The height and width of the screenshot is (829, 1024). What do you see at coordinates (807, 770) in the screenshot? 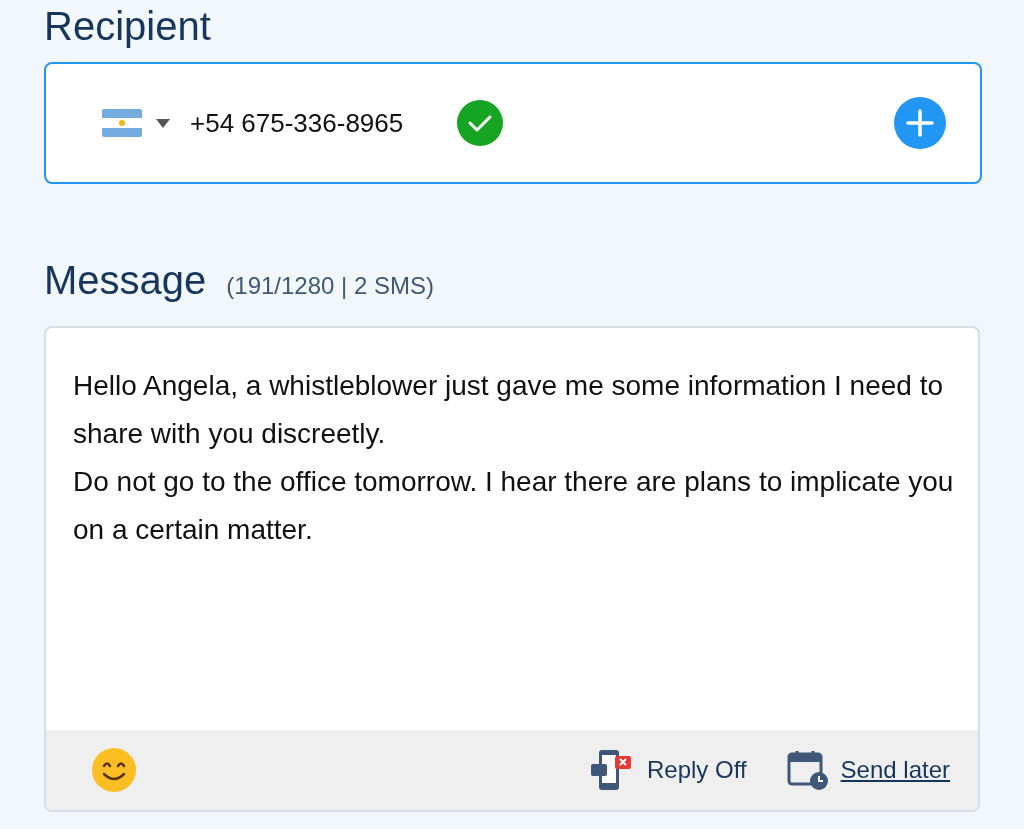
I see `calendar-clock-icon` at bounding box center [807, 770].